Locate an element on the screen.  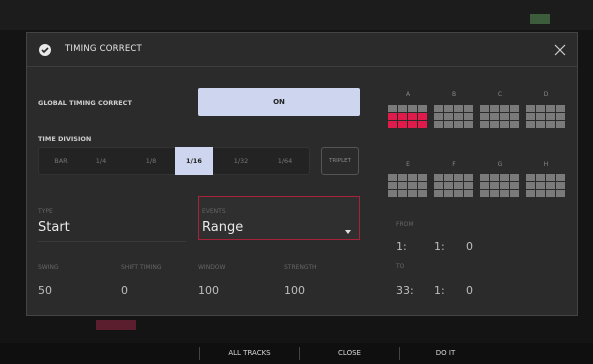
pad-bank-c is located at coordinates (500, 117).